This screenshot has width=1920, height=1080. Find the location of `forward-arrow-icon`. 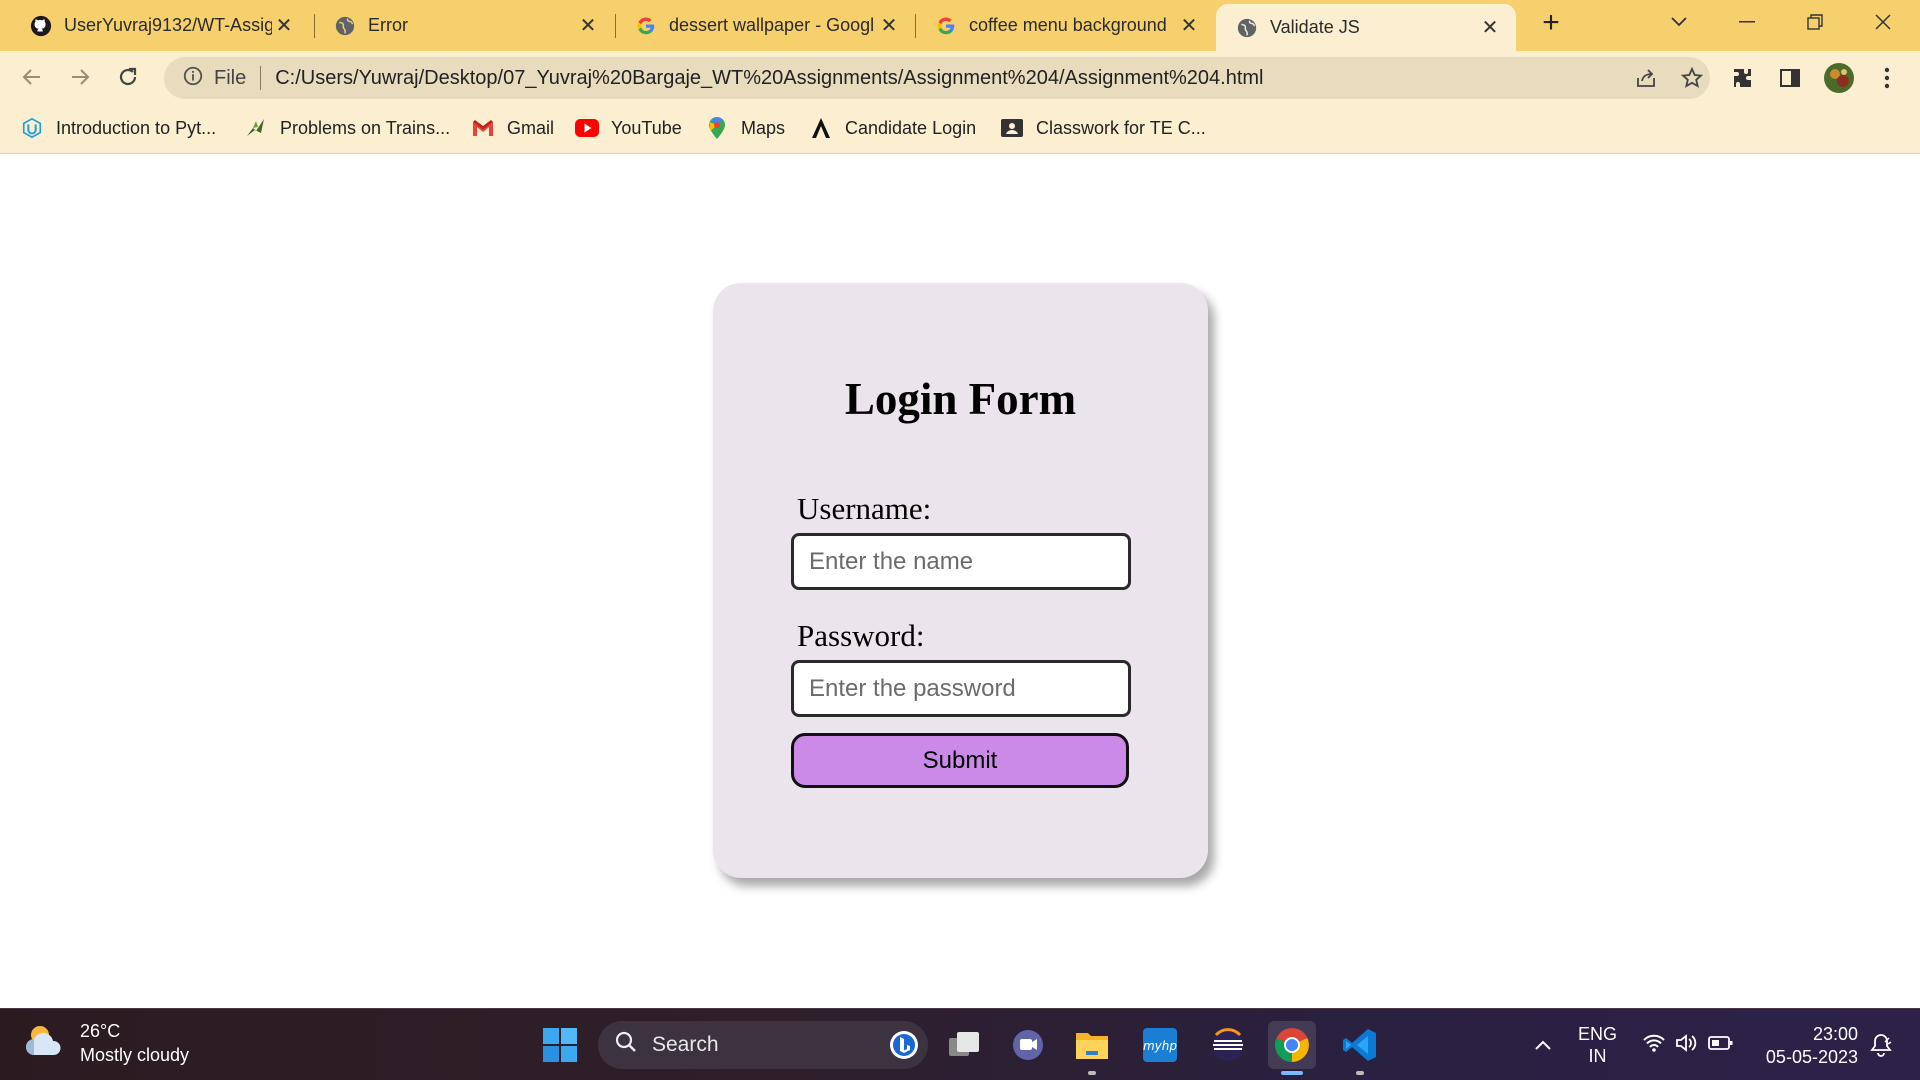

forward-arrow-icon is located at coordinates (80, 77).